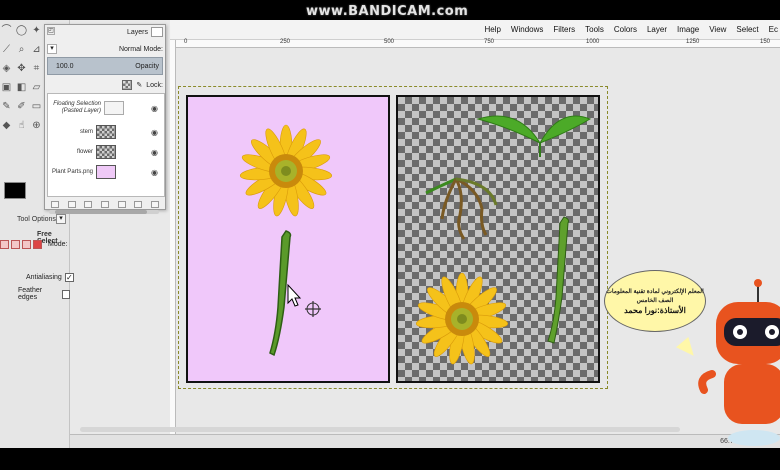  Describe the element at coordinates (21, 125) in the screenshot. I see `smudge-icon: ☝` at that location.